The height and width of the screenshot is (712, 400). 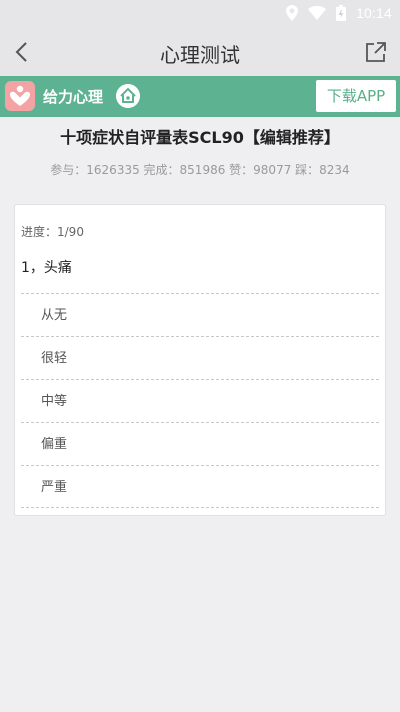 I want to click on answer-option: 中等, so click(x=200, y=400).